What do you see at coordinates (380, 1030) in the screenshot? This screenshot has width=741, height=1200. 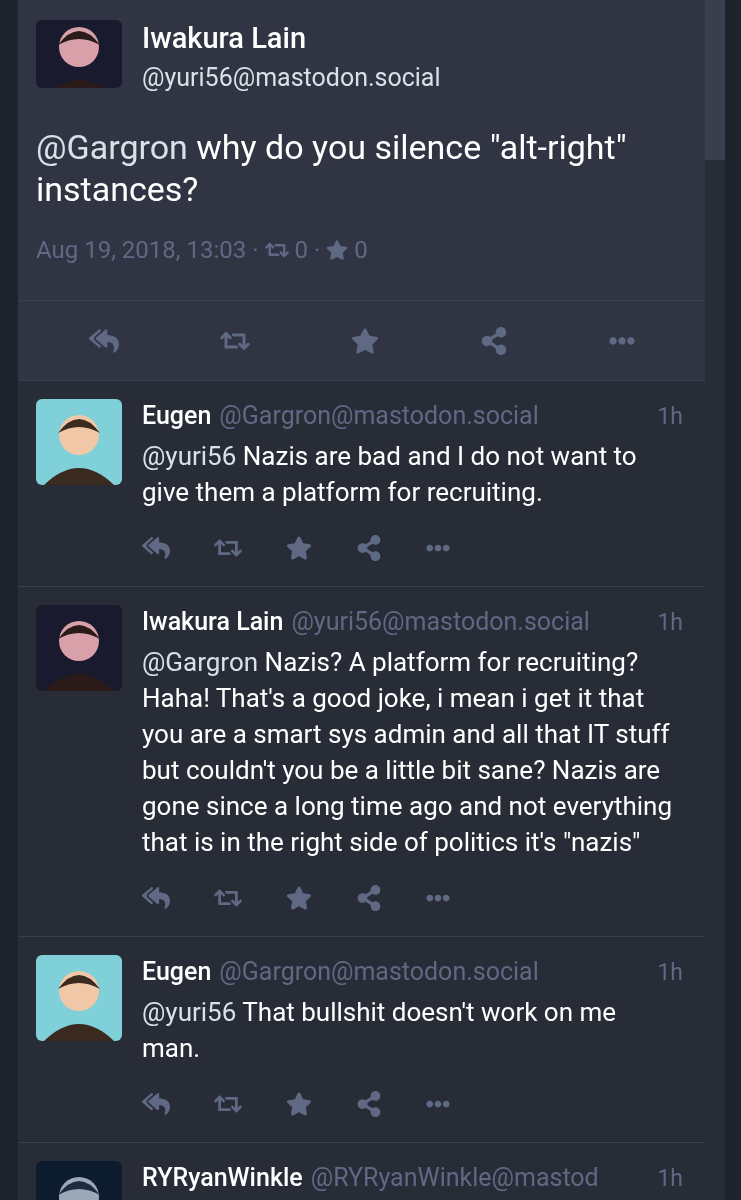 I see `reply-text: @yuri56 That bullshit doesn't work on me man.` at bounding box center [380, 1030].